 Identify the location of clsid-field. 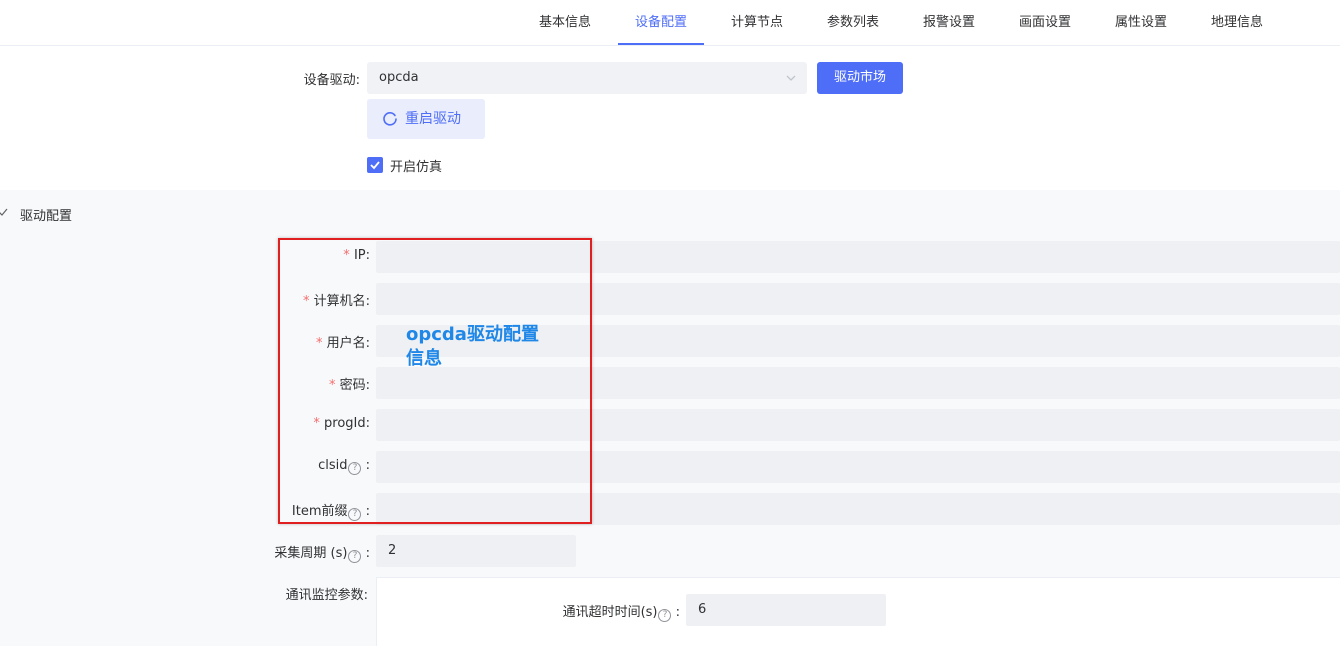
(858, 467).